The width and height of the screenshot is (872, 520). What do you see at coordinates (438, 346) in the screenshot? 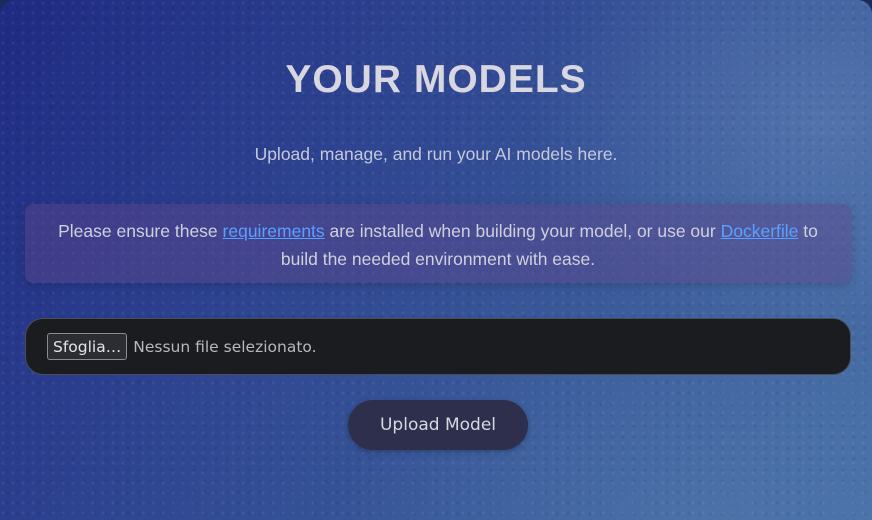
I see `file-input: Sfoglia… Nessun file selezionato.` at bounding box center [438, 346].